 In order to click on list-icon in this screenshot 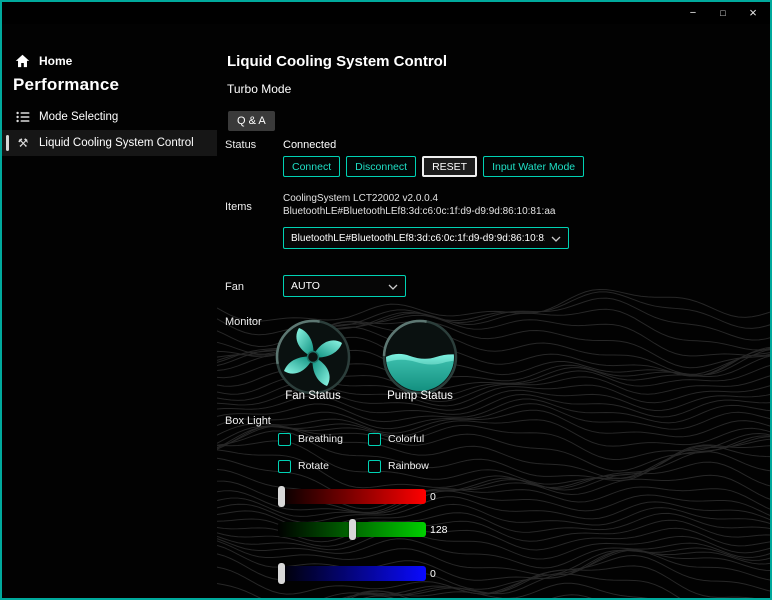, I will do `click(23, 117)`.